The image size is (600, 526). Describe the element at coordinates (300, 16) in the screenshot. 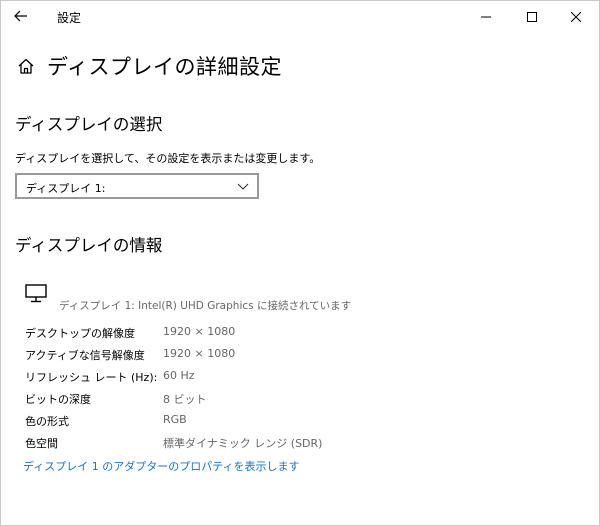

I see `title-bar: 設定` at that location.